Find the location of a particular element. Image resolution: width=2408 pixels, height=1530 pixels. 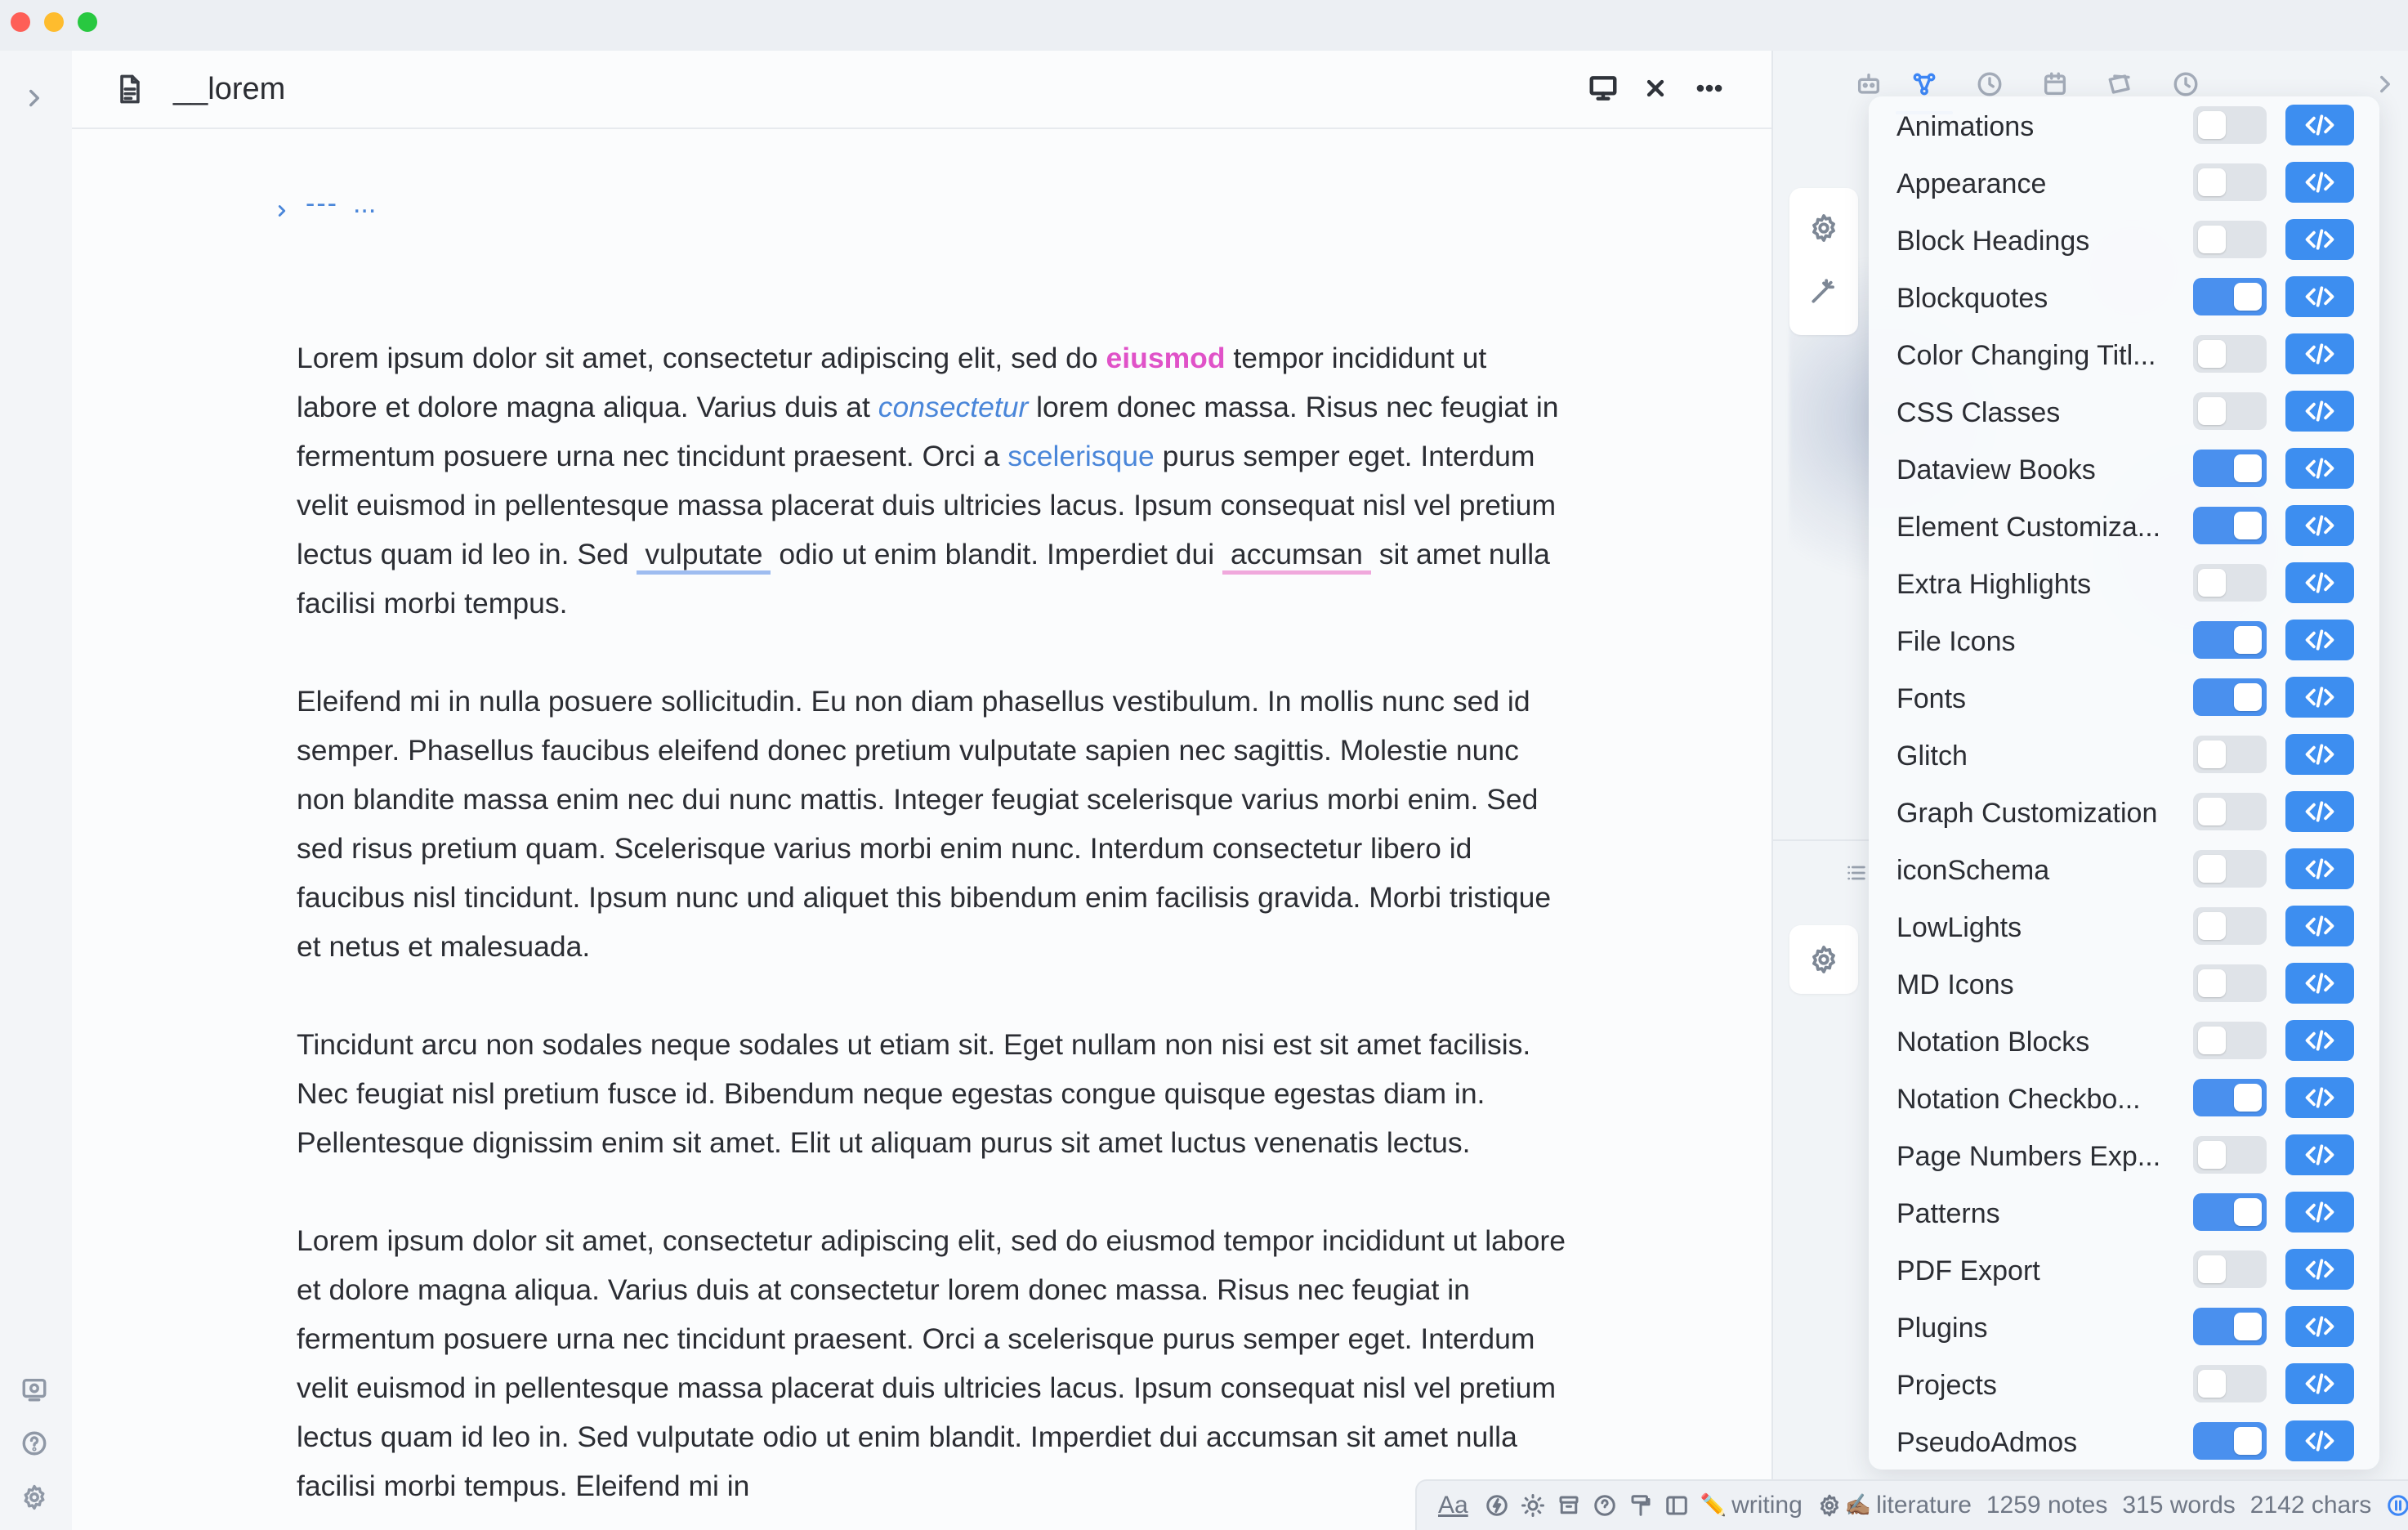

close-tab-button is located at coordinates (1655, 88).